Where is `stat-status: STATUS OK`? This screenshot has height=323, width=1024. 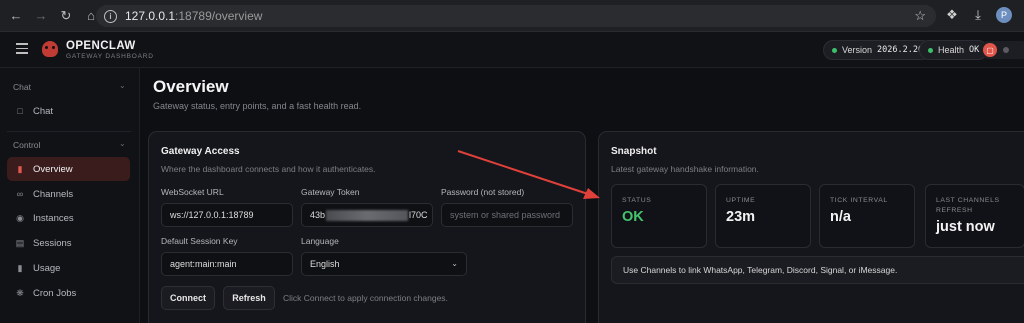
stat-status: STATUS OK is located at coordinates (659, 216).